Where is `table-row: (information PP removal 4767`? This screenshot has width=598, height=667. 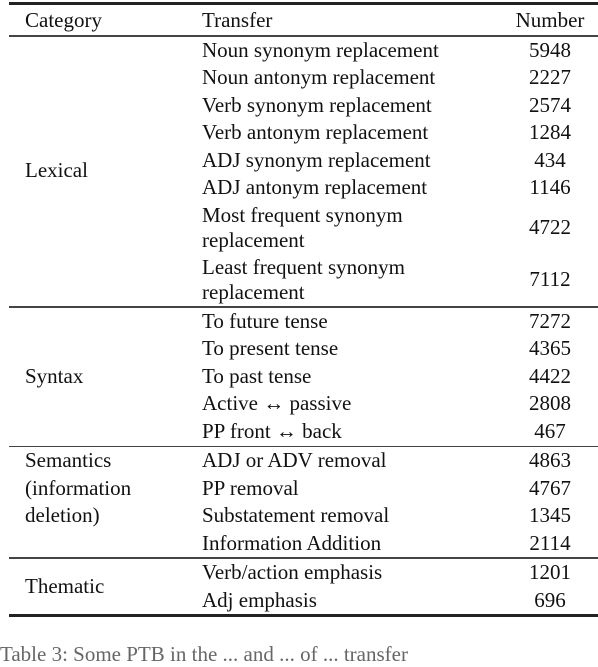 table-row: (information PP removal 4767 is located at coordinates (303, 489).